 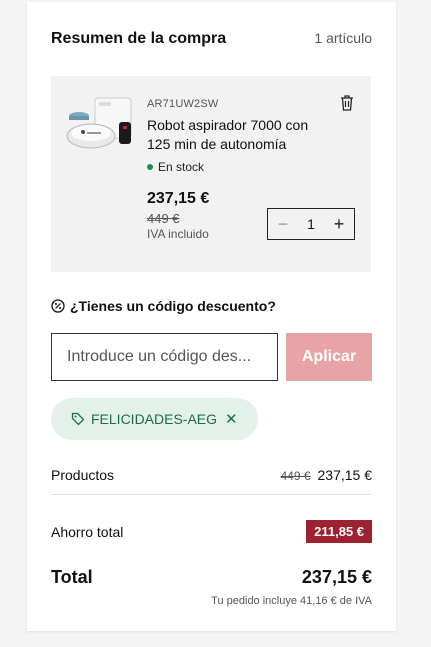 I want to click on summary-header: Resumen de la compra 1 artículo, so click(x=211, y=39).